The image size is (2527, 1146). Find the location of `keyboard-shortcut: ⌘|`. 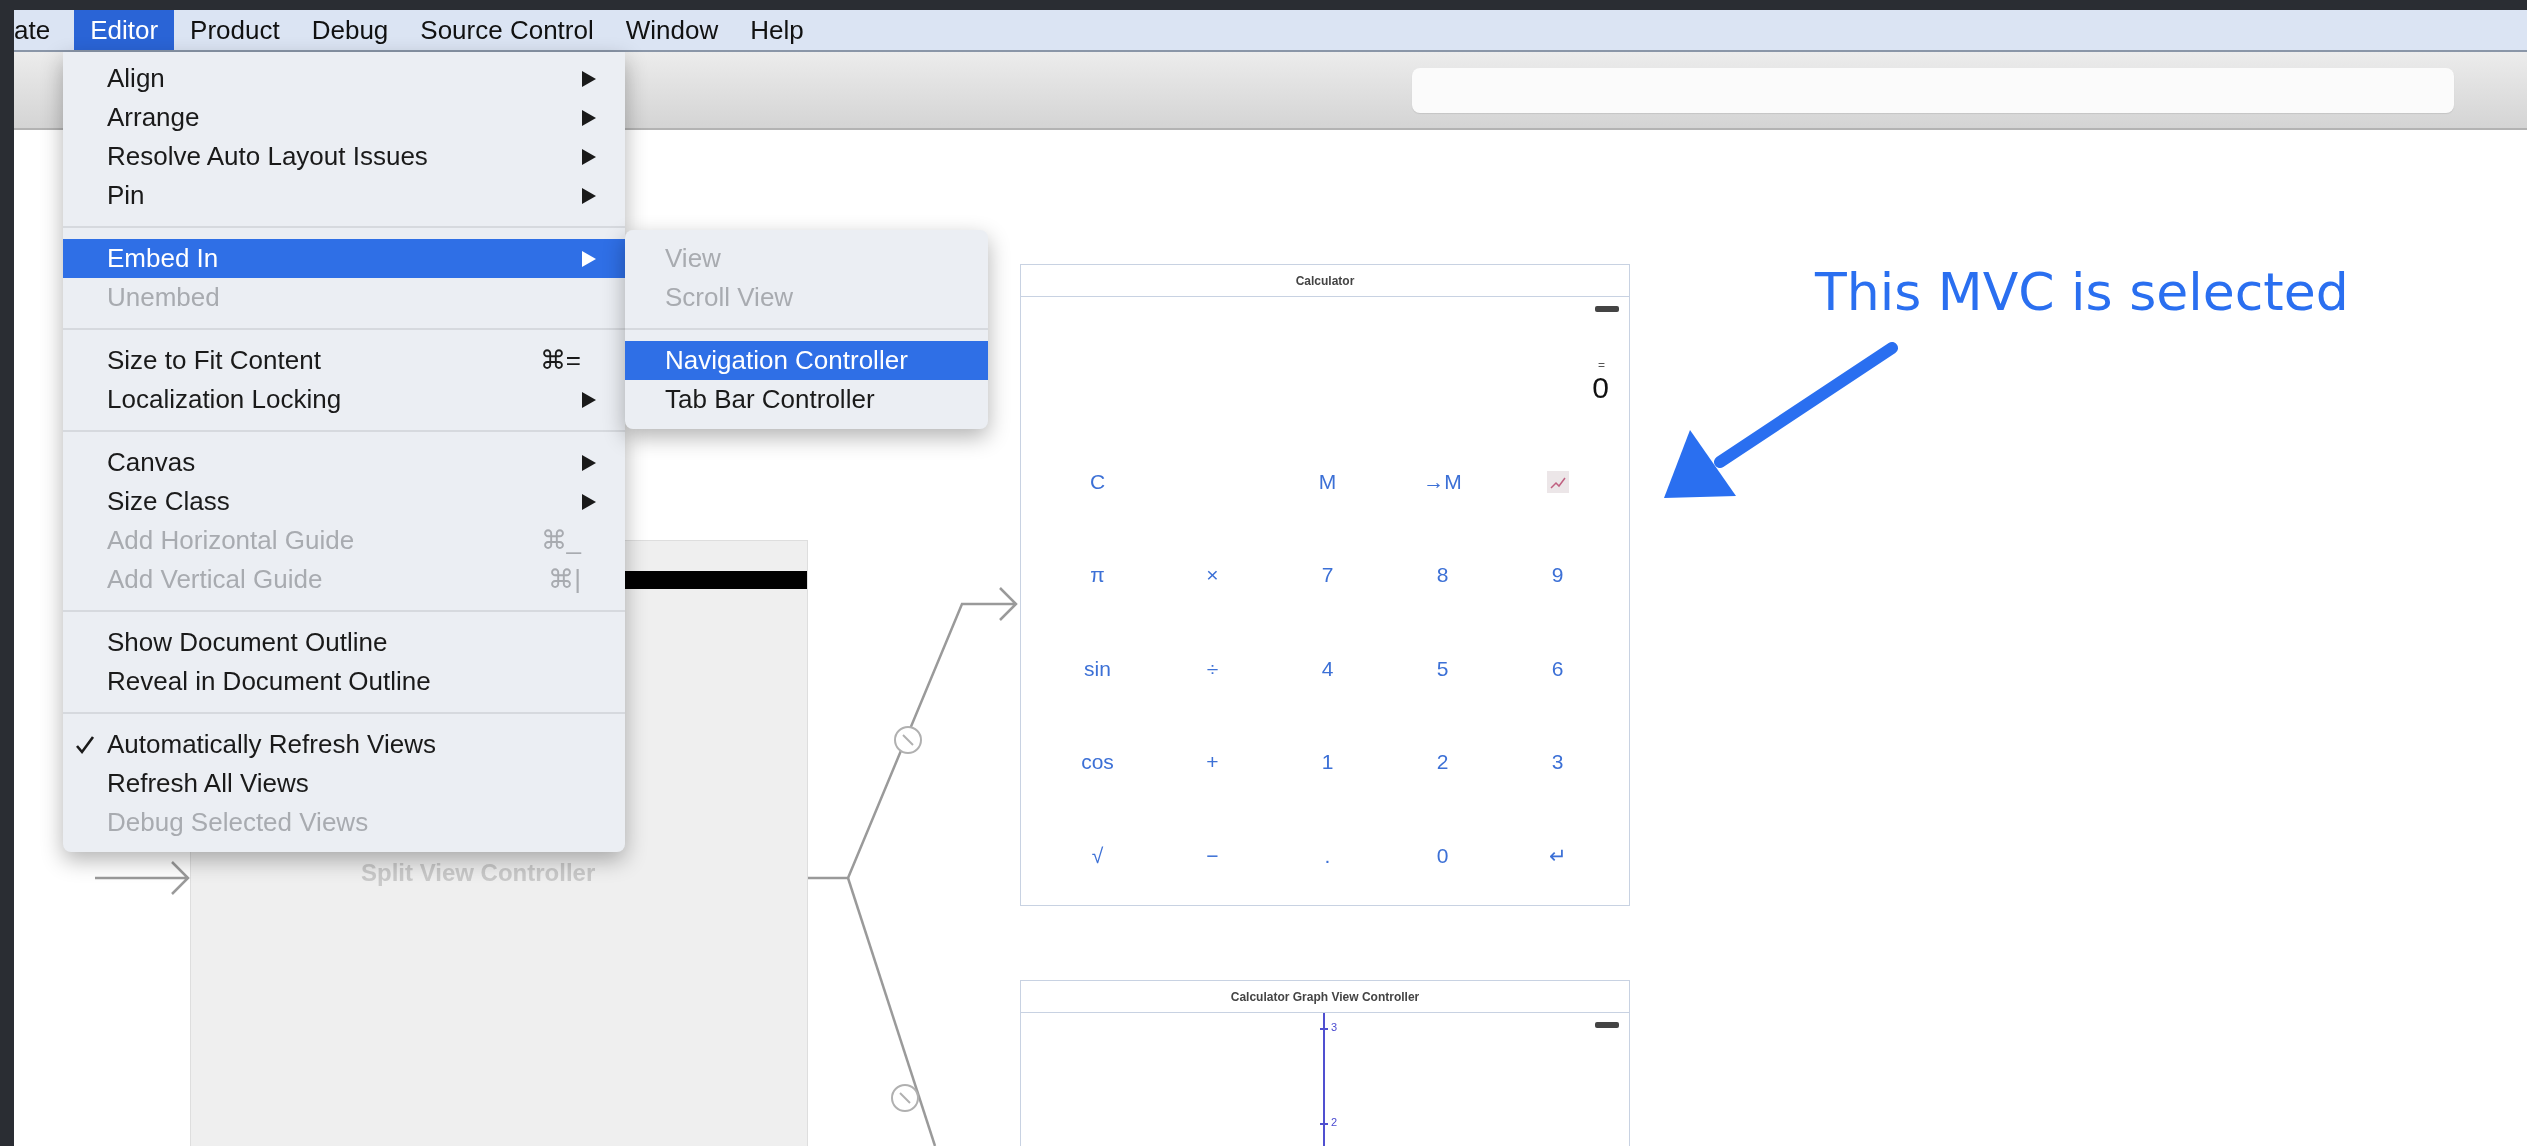

keyboard-shortcut: ⌘| is located at coordinates (564, 579).